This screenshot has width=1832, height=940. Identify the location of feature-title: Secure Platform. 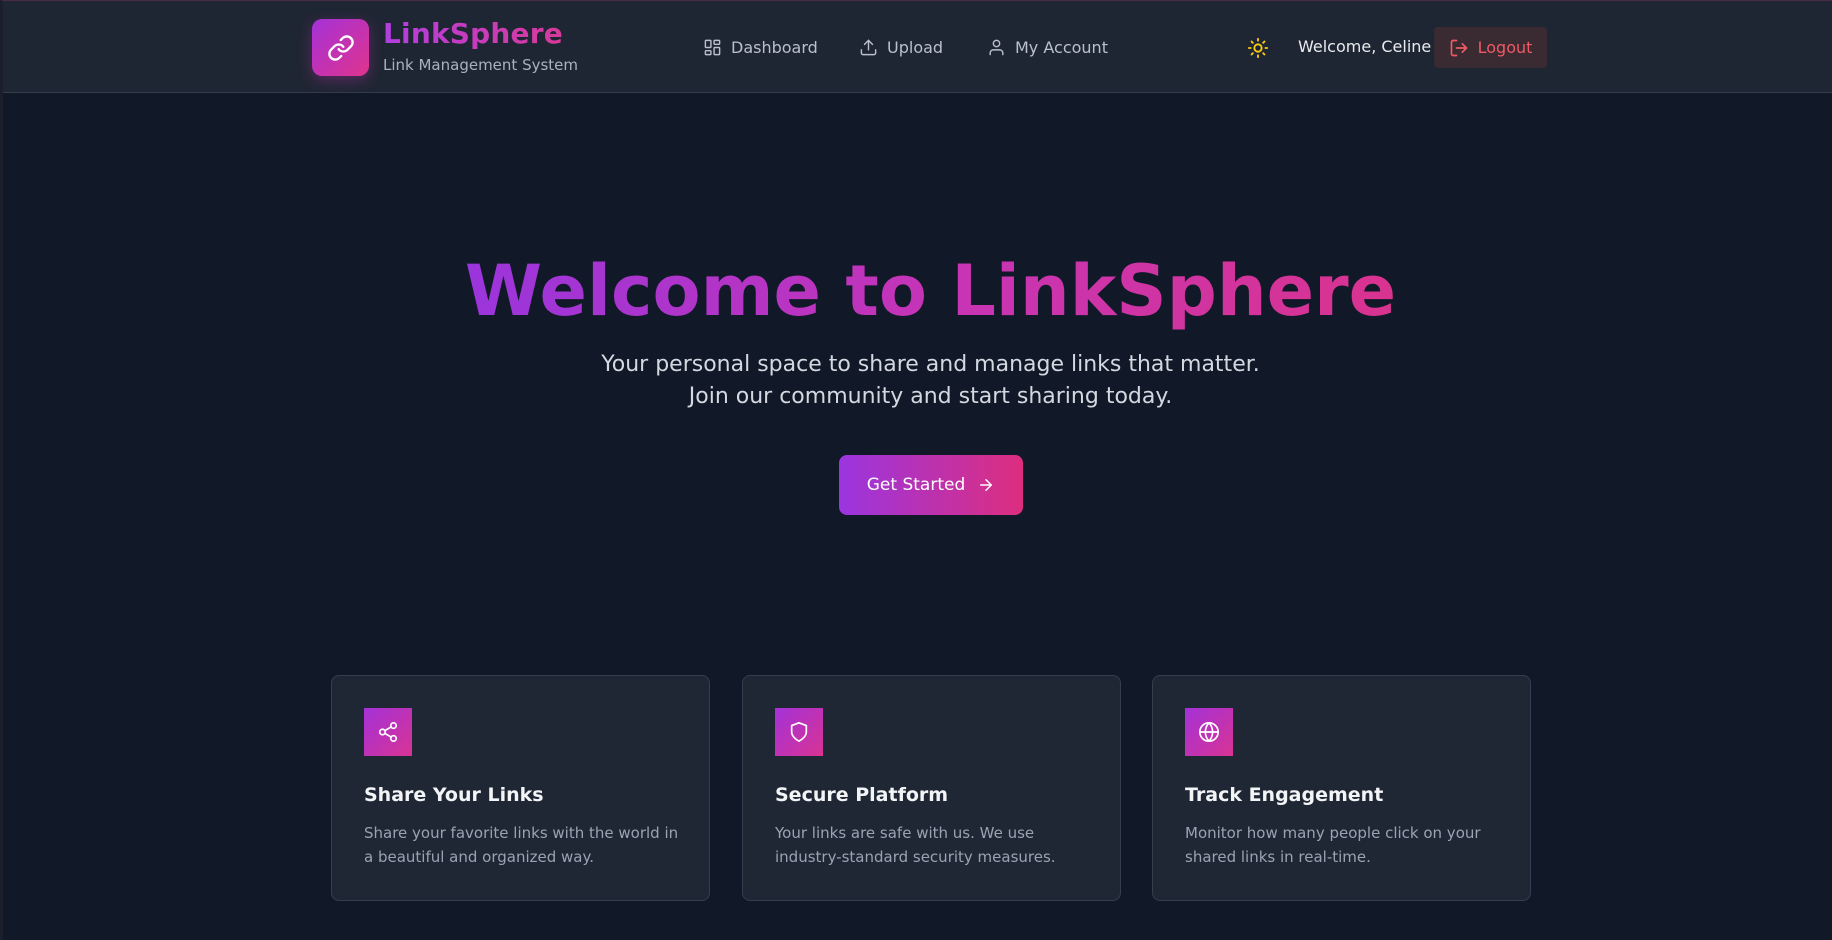
(862, 795).